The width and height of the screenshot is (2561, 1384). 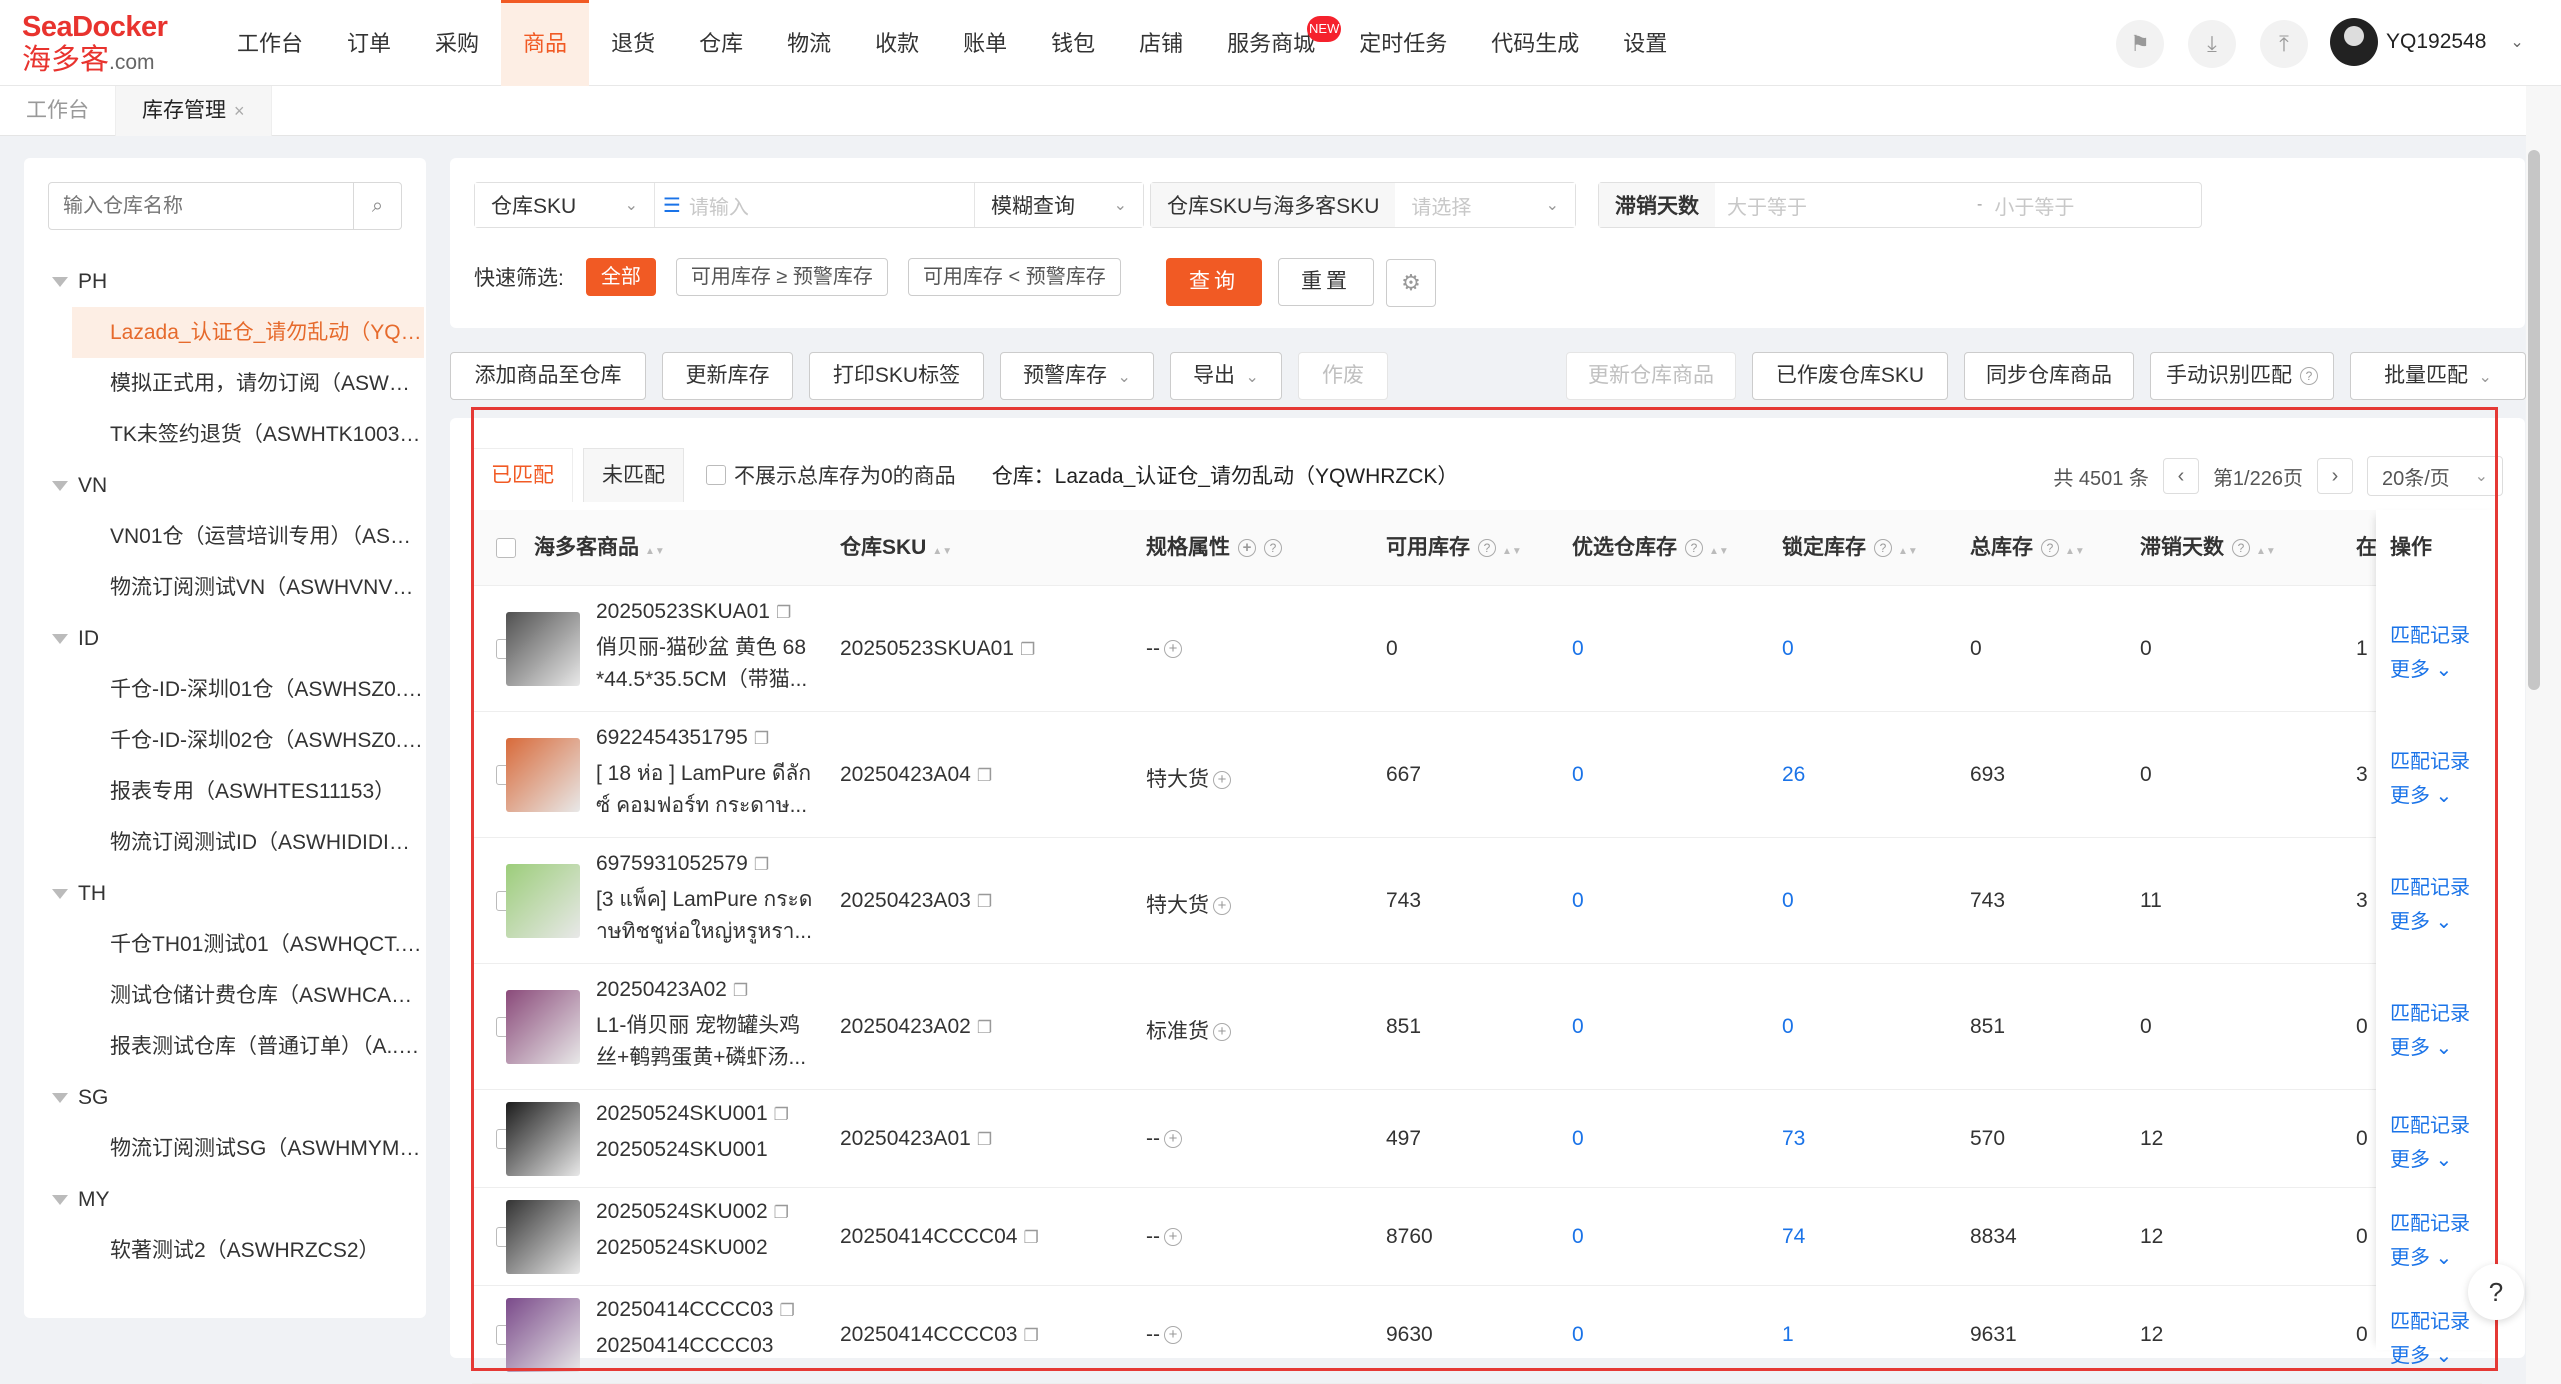 What do you see at coordinates (809, 43) in the screenshot?
I see `nav-item-6: 物流` at bounding box center [809, 43].